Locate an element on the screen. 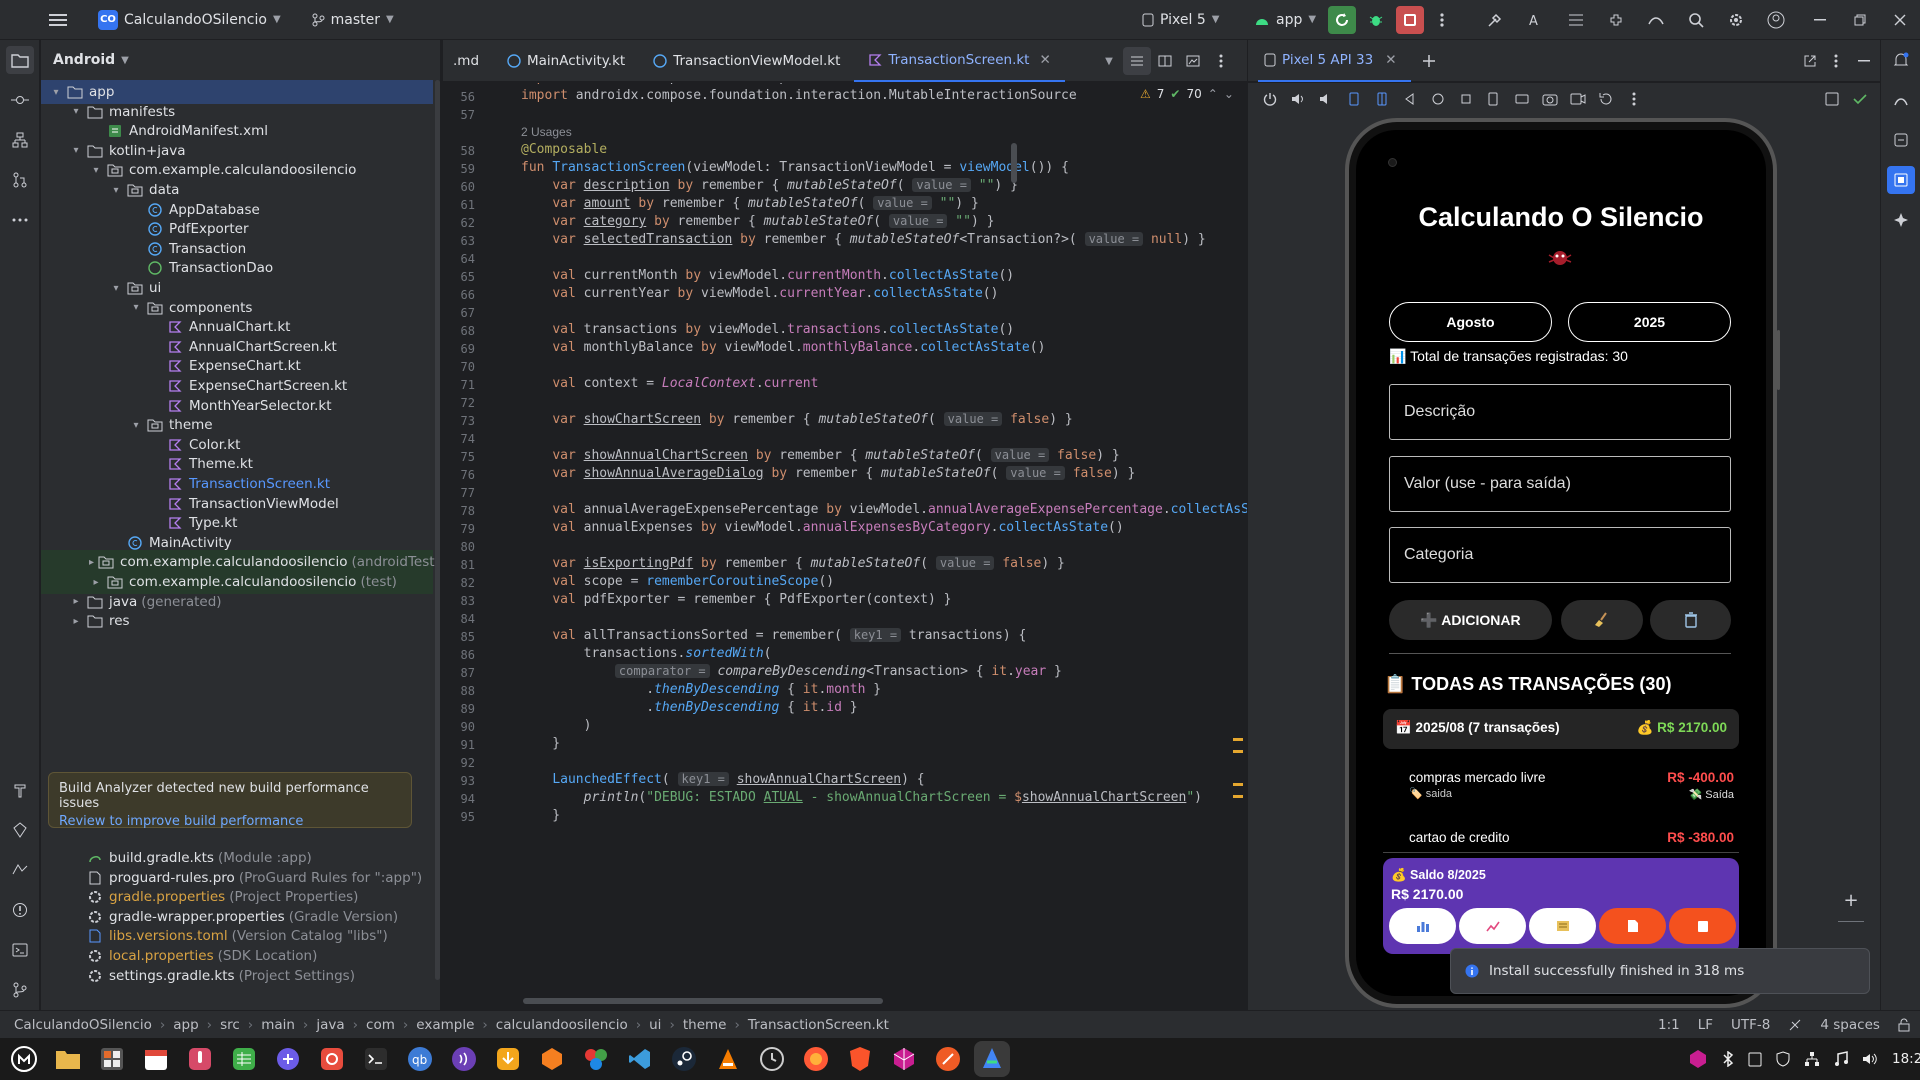 Image resolution: width=1920 pixels, height=1080 pixels. power-icon is located at coordinates (1270, 99).